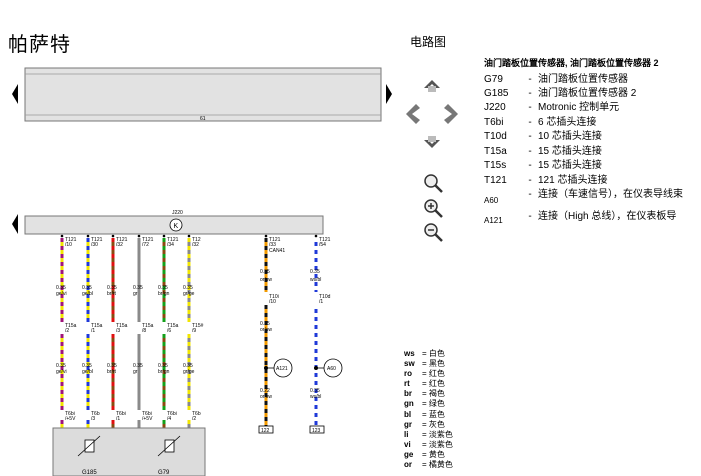 This screenshot has width=701, height=476. What do you see at coordinates (389, 94) in the screenshot?
I see `scroll-right-arrow-icon` at bounding box center [389, 94].